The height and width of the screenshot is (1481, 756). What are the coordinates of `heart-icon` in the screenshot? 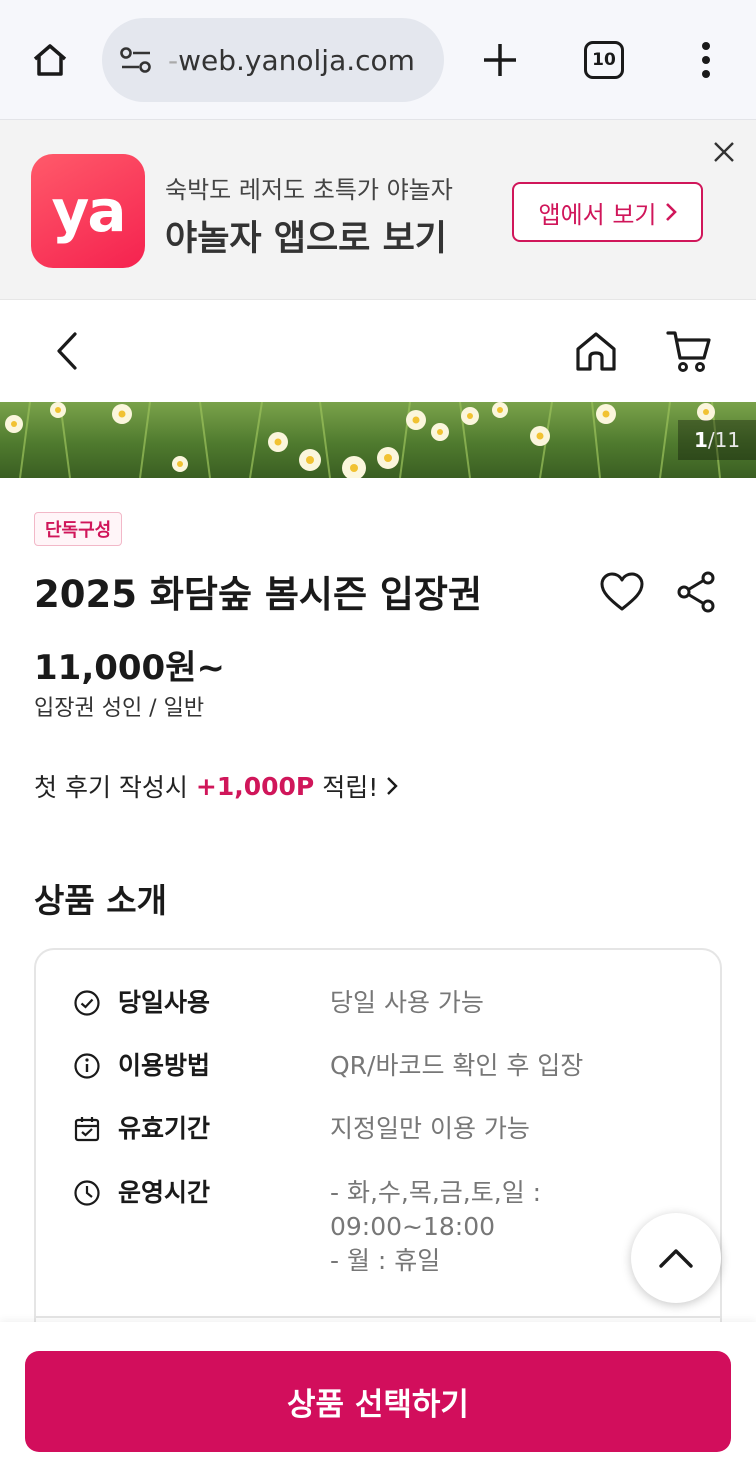 It's located at (622, 592).